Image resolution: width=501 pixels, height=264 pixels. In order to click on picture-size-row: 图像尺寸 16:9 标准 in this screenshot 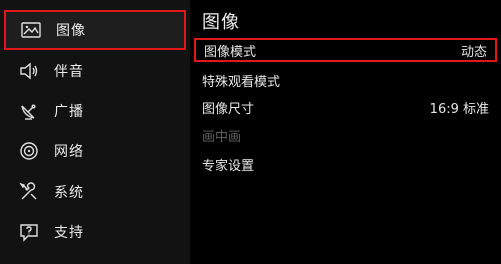, I will do `click(345, 107)`.